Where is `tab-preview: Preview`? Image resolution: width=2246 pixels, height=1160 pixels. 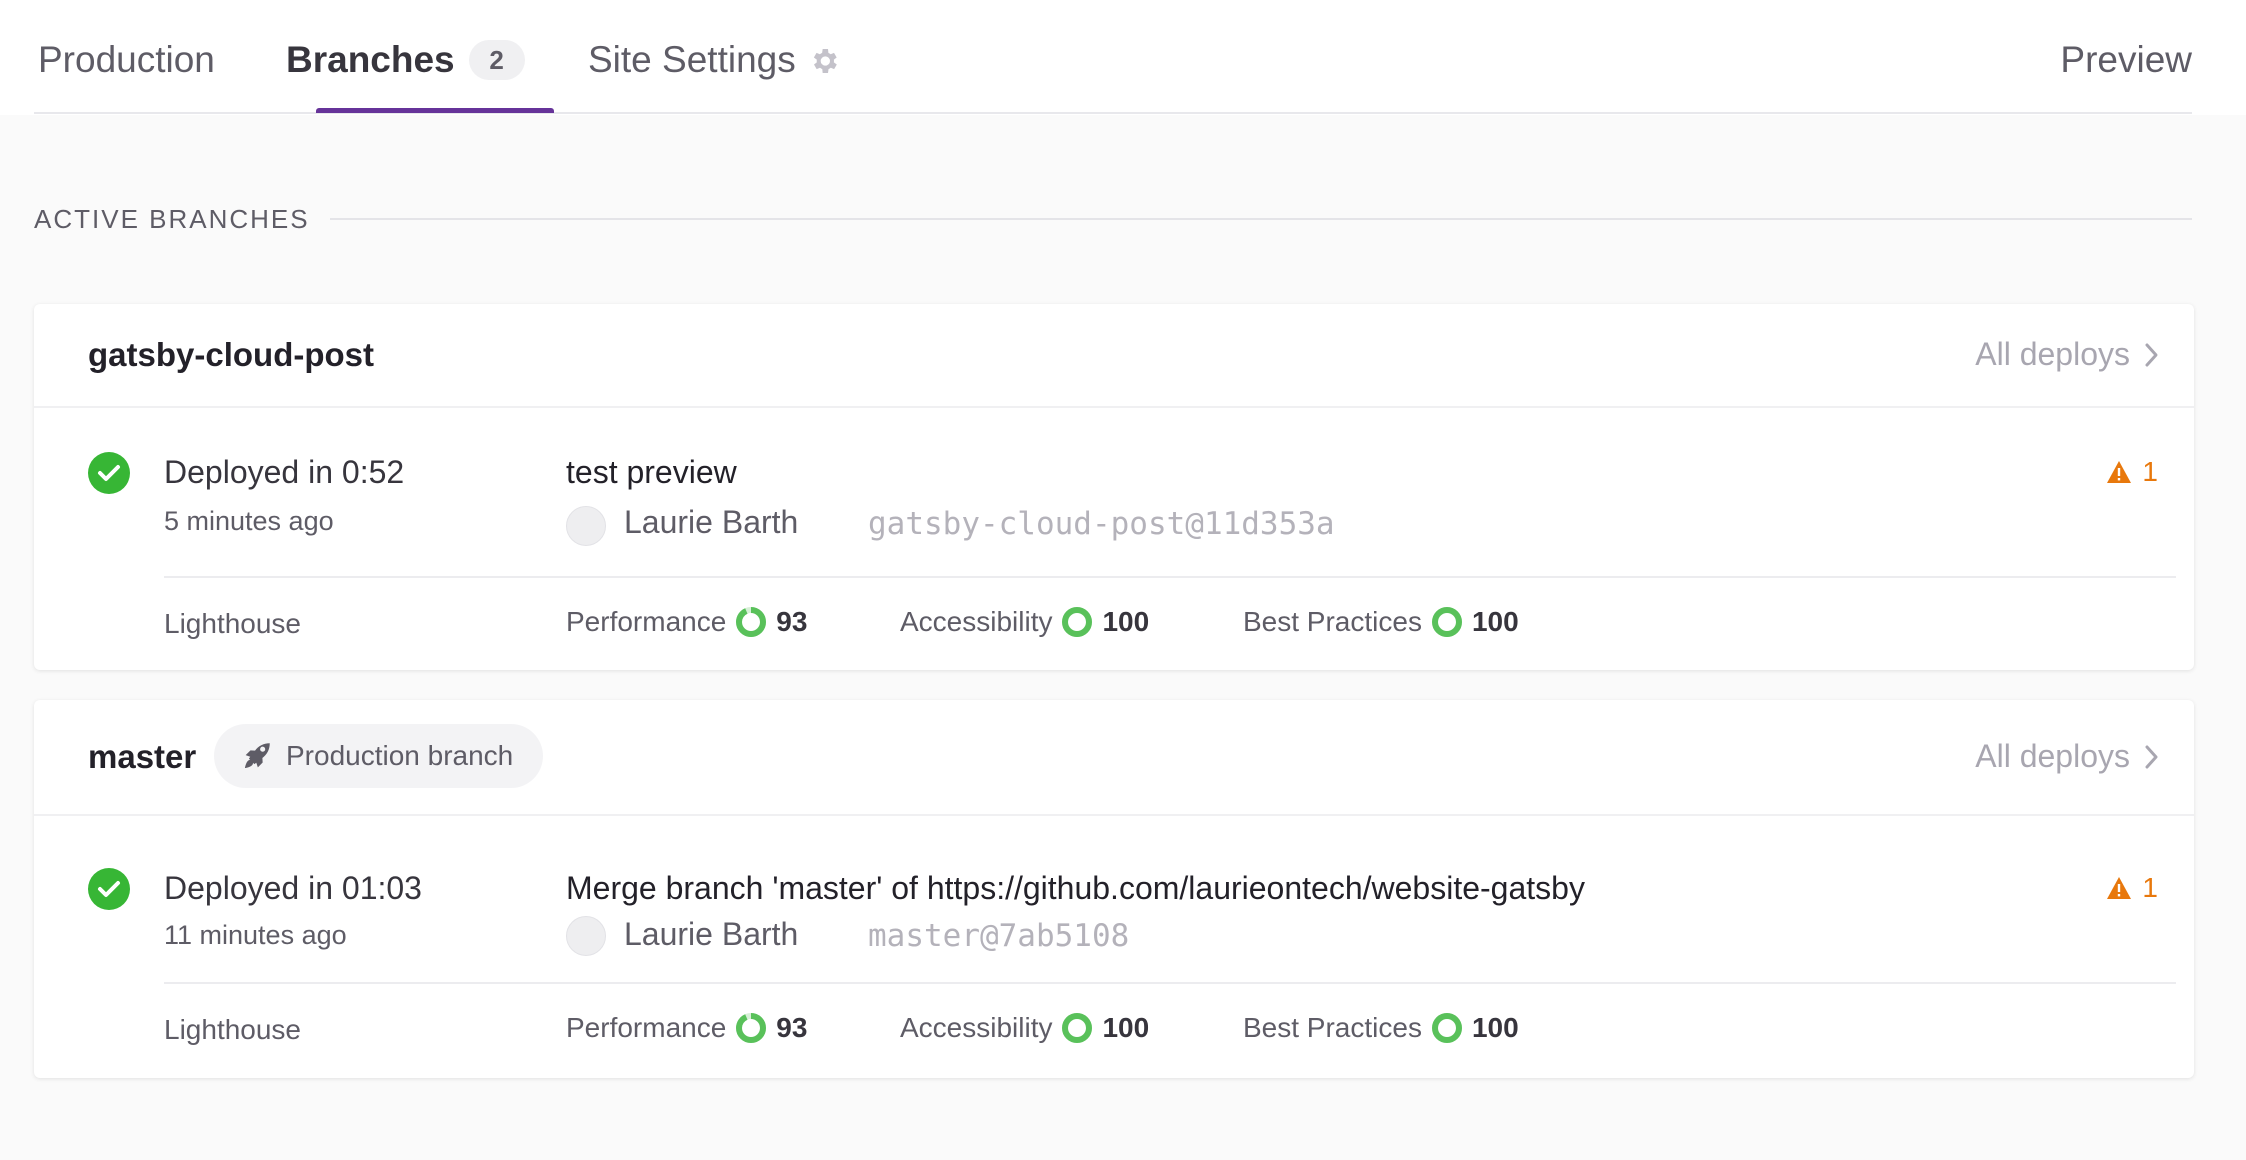
tab-preview: Preview is located at coordinates (2126, 60).